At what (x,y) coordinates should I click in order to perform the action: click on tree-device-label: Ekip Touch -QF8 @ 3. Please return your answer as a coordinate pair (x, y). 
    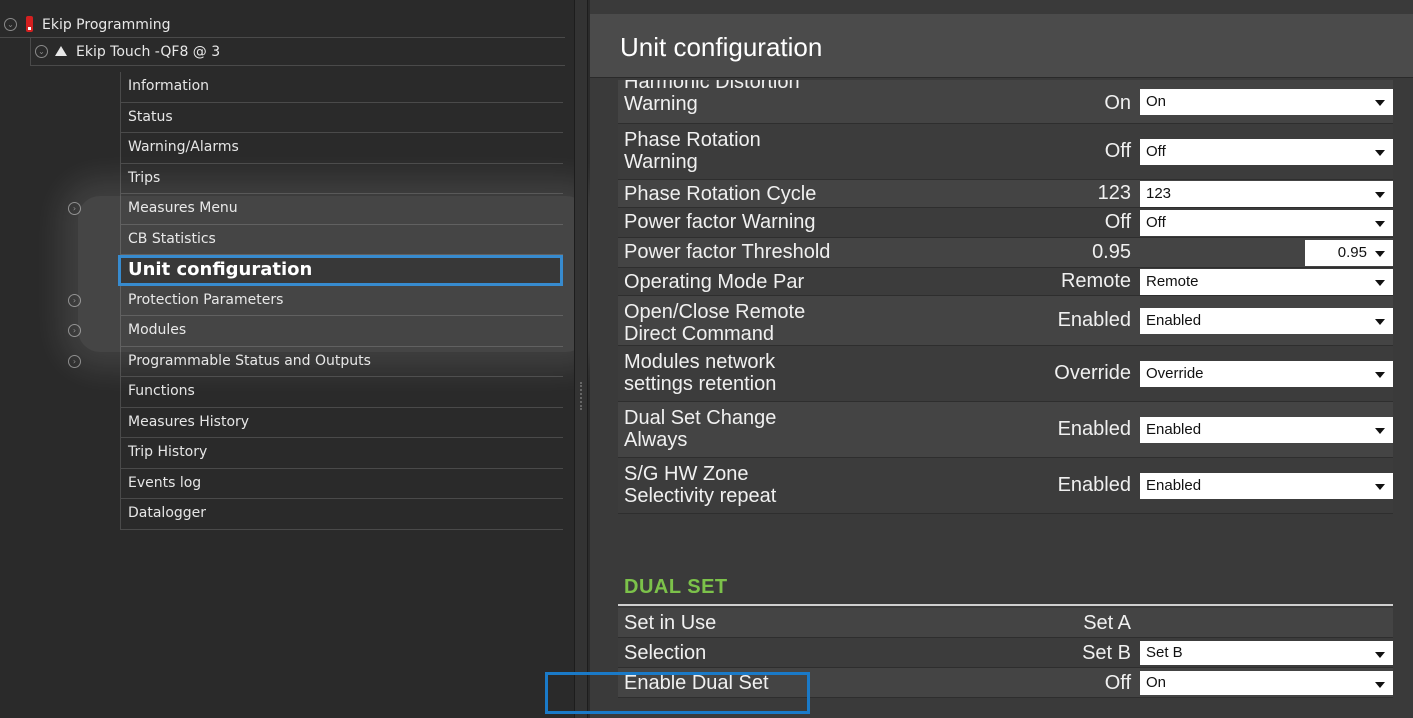
    Looking at the image, I should click on (148, 52).